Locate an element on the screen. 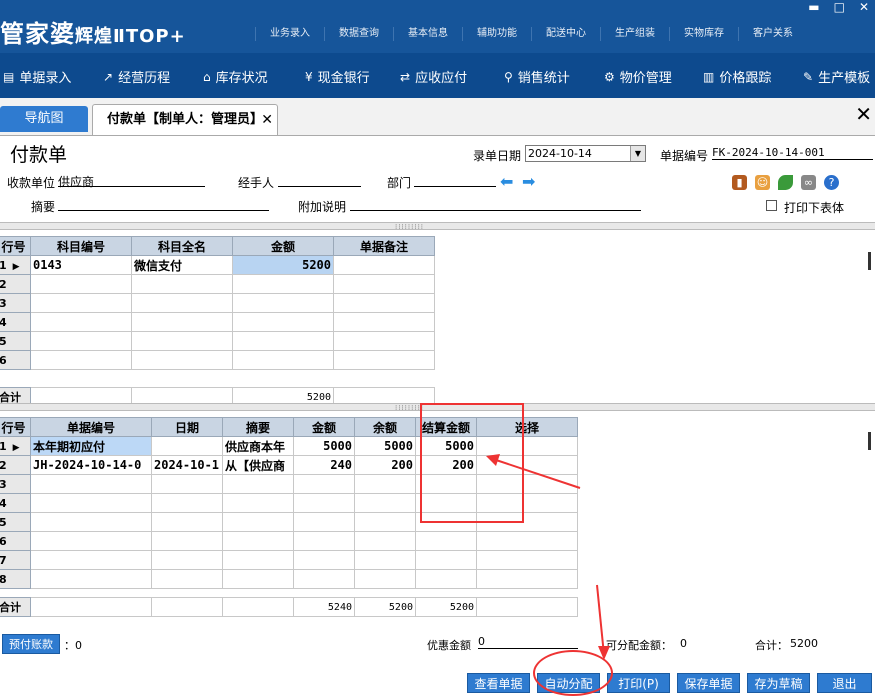 The image size is (875, 697). handler-field is located at coordinates (319, 180).